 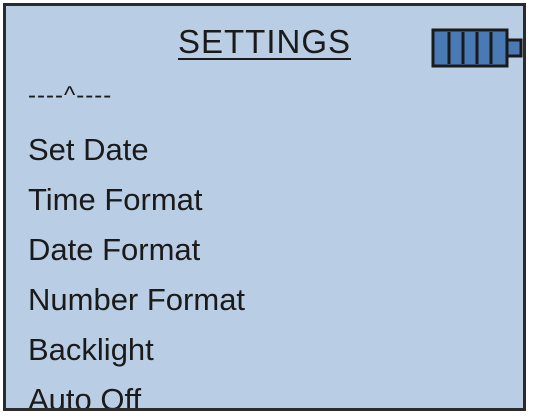 I want to click on menu-item-auto-off: Auto Off, so click(x=136, y=391).